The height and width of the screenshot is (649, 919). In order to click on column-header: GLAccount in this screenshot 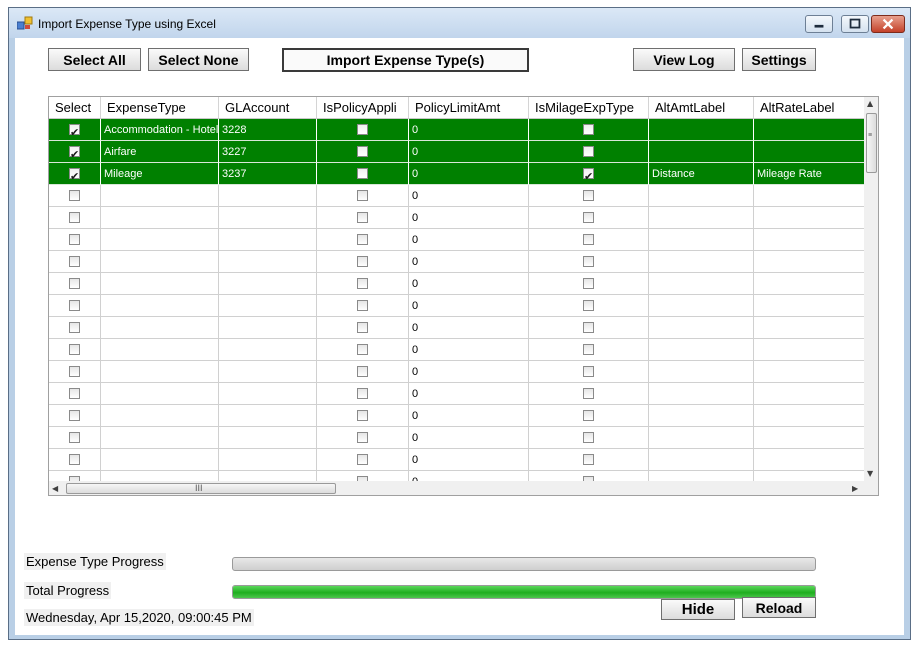, I will do `click(268, 108)`.